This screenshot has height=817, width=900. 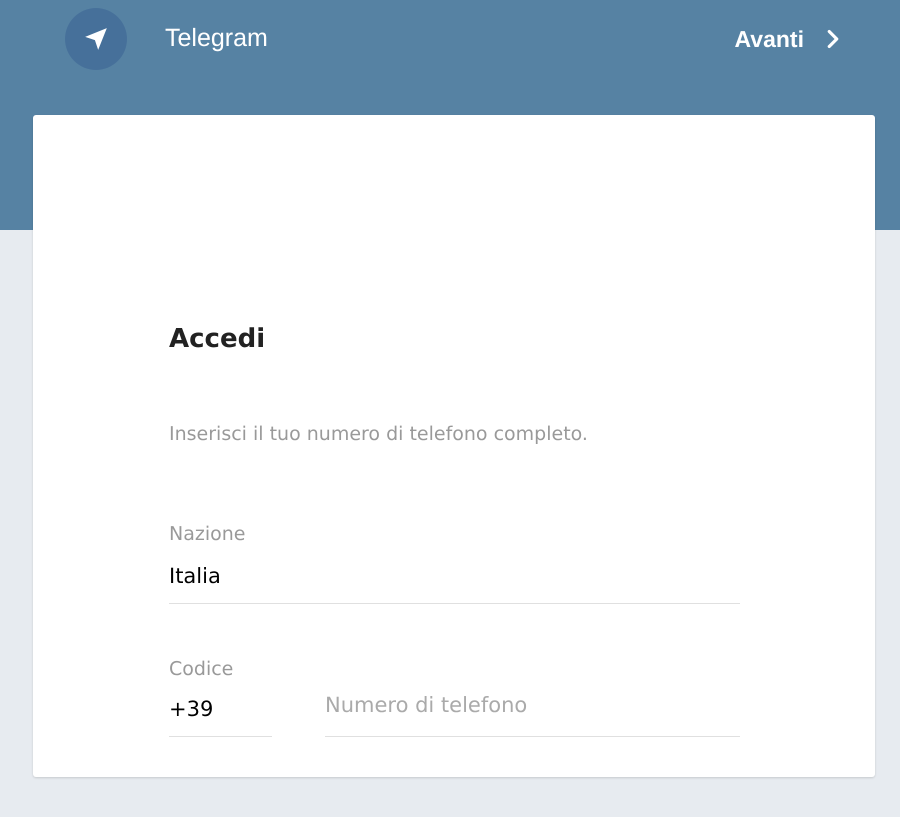 I want to click on instruction-text: Inserisci il tuo numero di telefono completo., so click(x=379, y=434).